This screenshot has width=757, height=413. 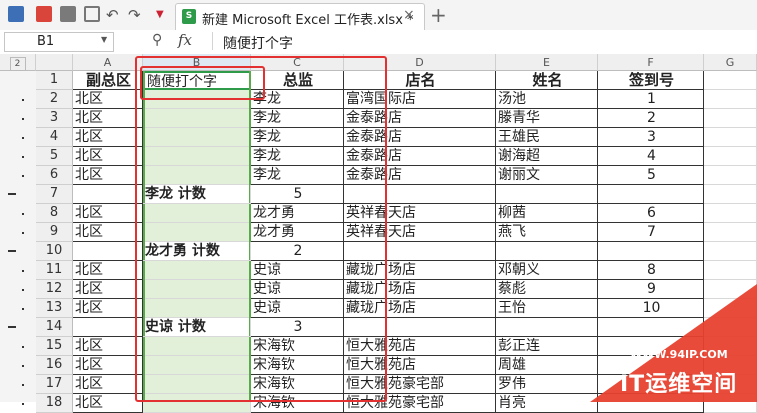 What do you see at coordinates (114, 15) in the screenshot?
I see `undo-icon: ↶` at bounding box center [114, 15].